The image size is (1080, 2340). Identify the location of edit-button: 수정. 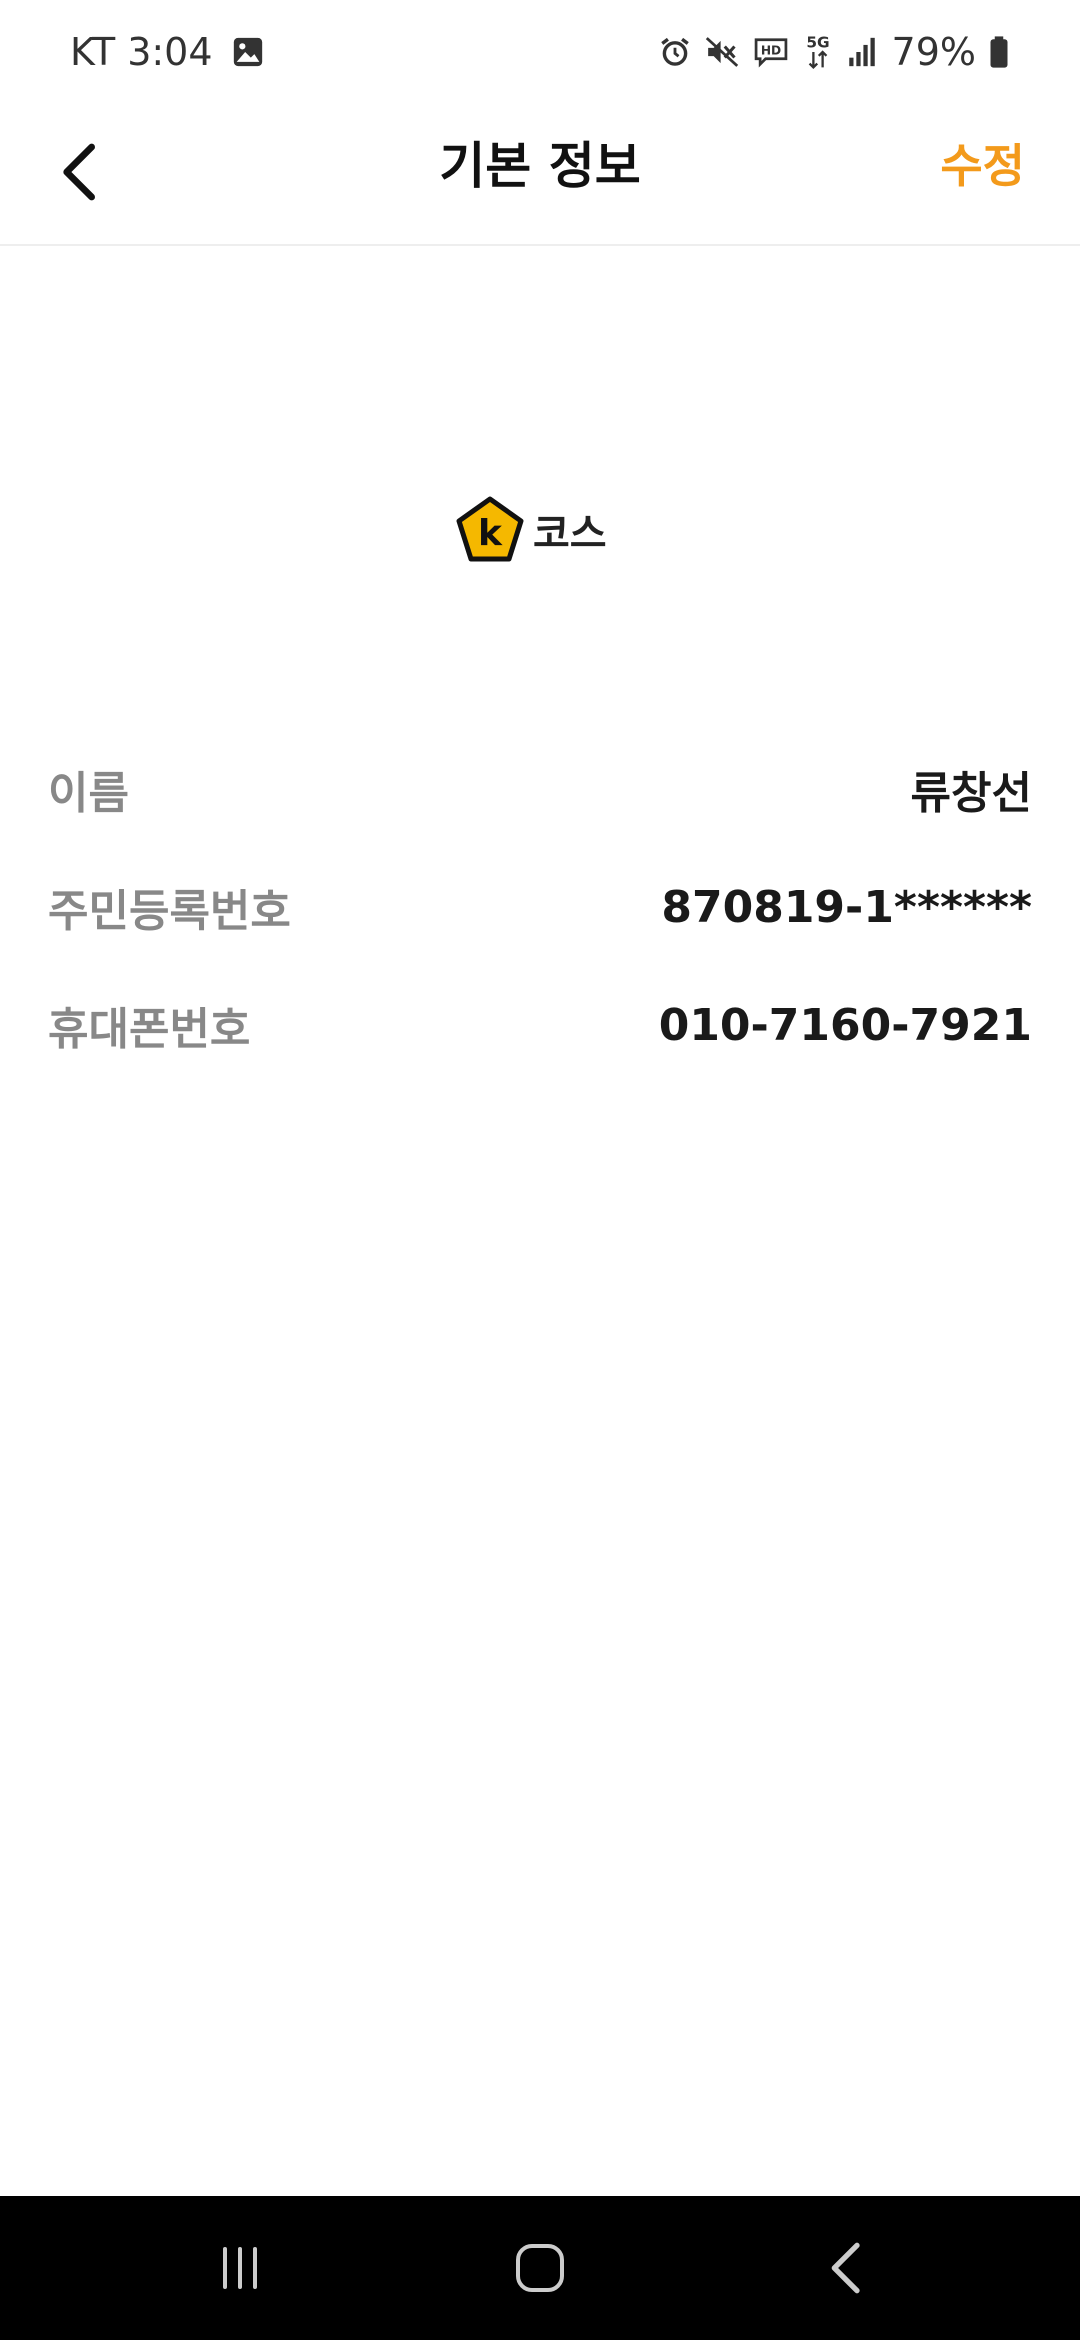
(982, 166).